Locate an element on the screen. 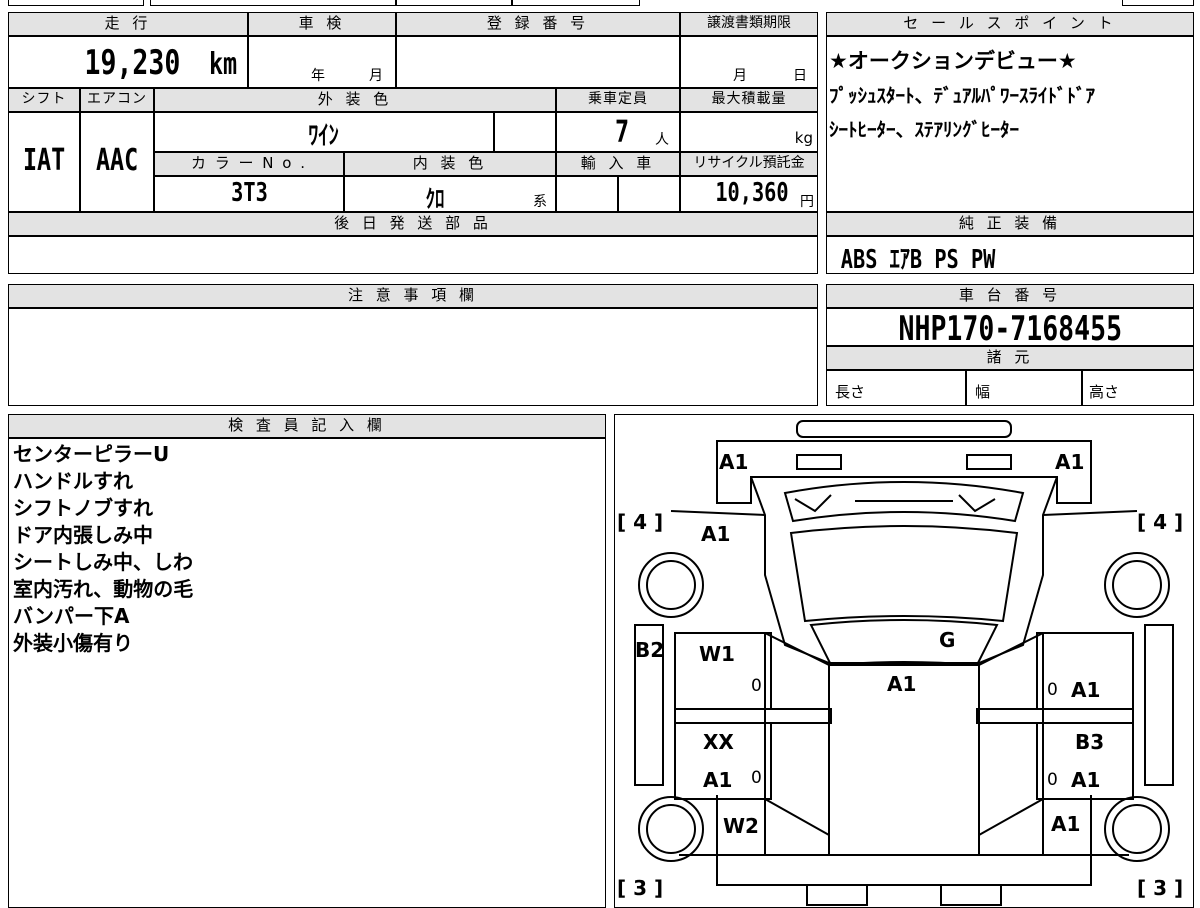 This screenshot has width=1200, height=908. ac-value: AAC is located at coordinates (117, 160).